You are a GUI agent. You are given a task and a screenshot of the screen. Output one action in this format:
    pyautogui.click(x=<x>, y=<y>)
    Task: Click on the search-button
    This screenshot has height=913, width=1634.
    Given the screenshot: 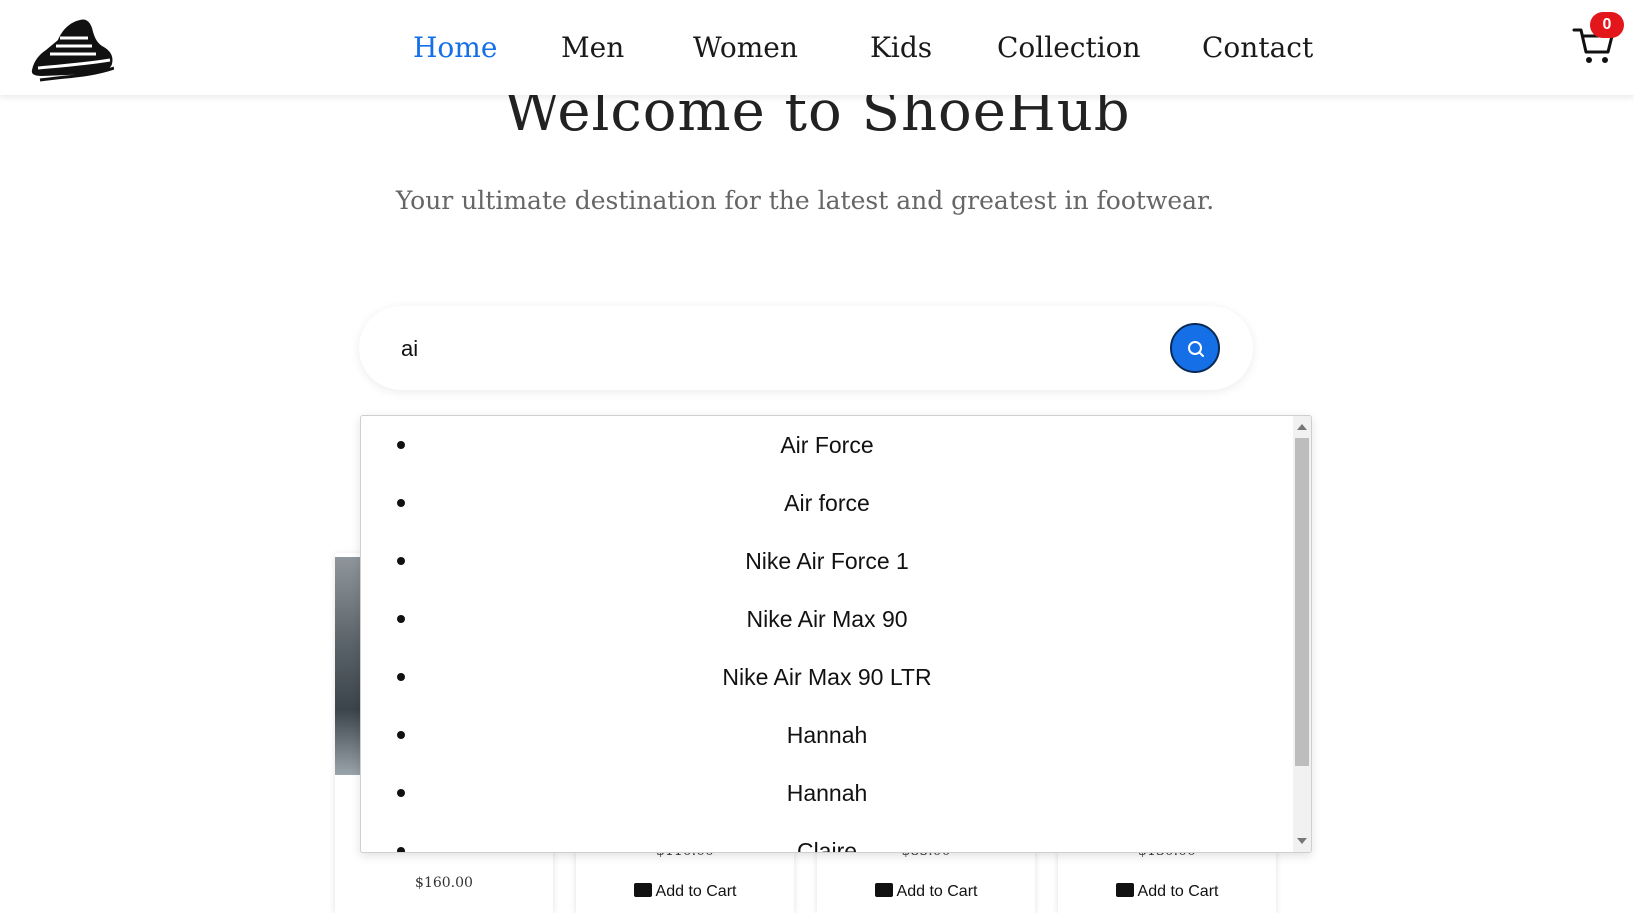 What is the action you would take?
    pyautogui.click(x=1195, y=348)
    